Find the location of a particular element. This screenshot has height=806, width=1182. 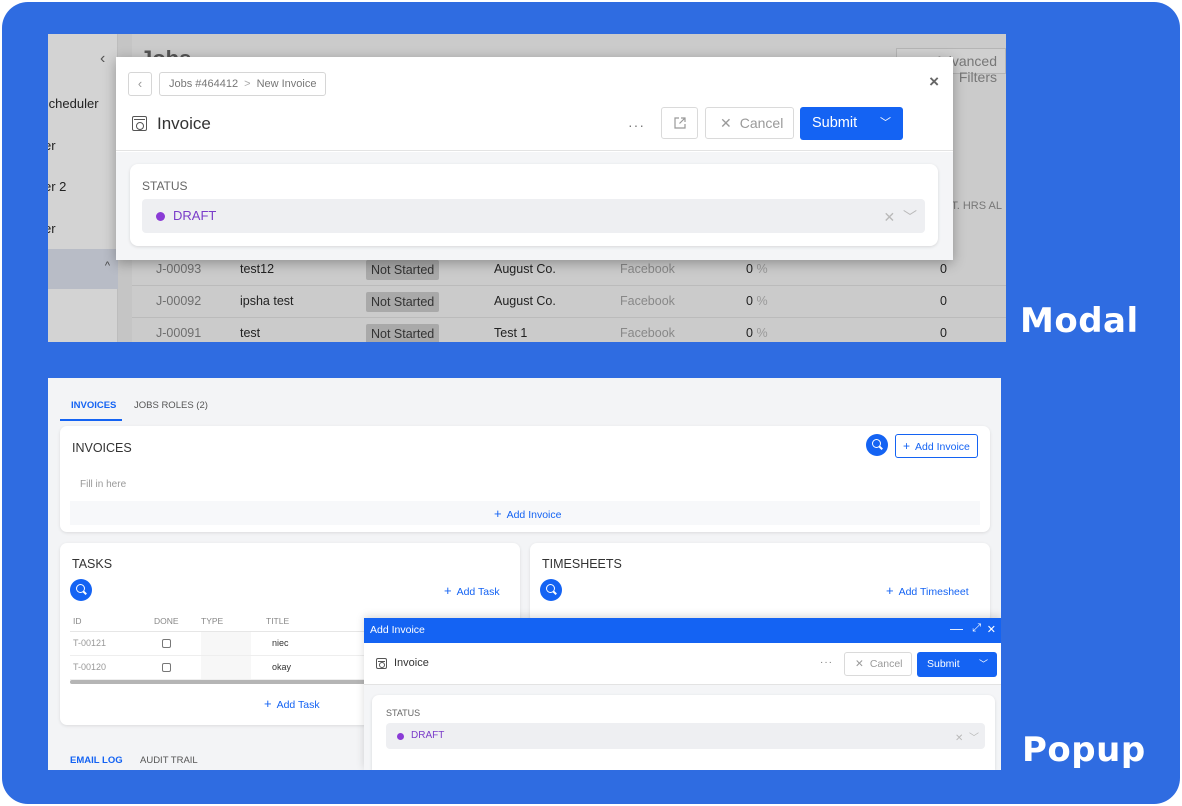

external-link-icon is located at coordinates (679, 123).